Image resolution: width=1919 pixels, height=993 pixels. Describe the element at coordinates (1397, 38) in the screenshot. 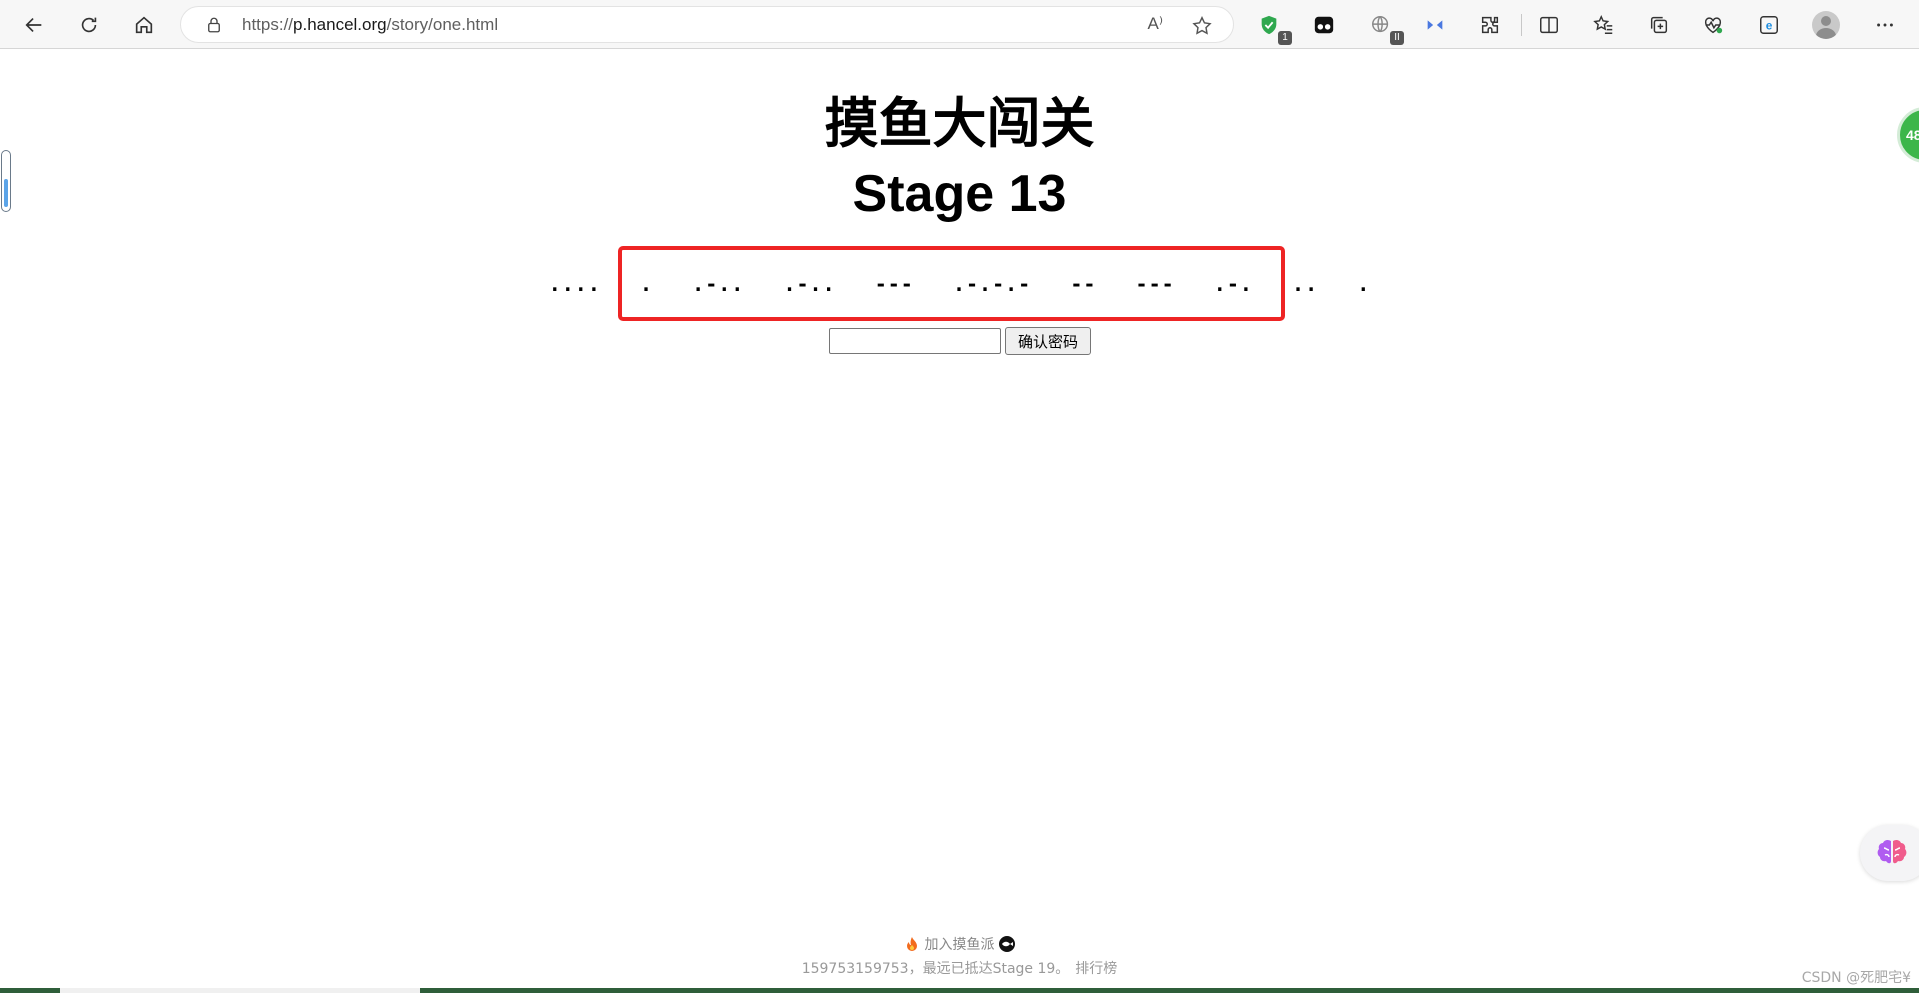

I see `extension-badge: II` at that location.